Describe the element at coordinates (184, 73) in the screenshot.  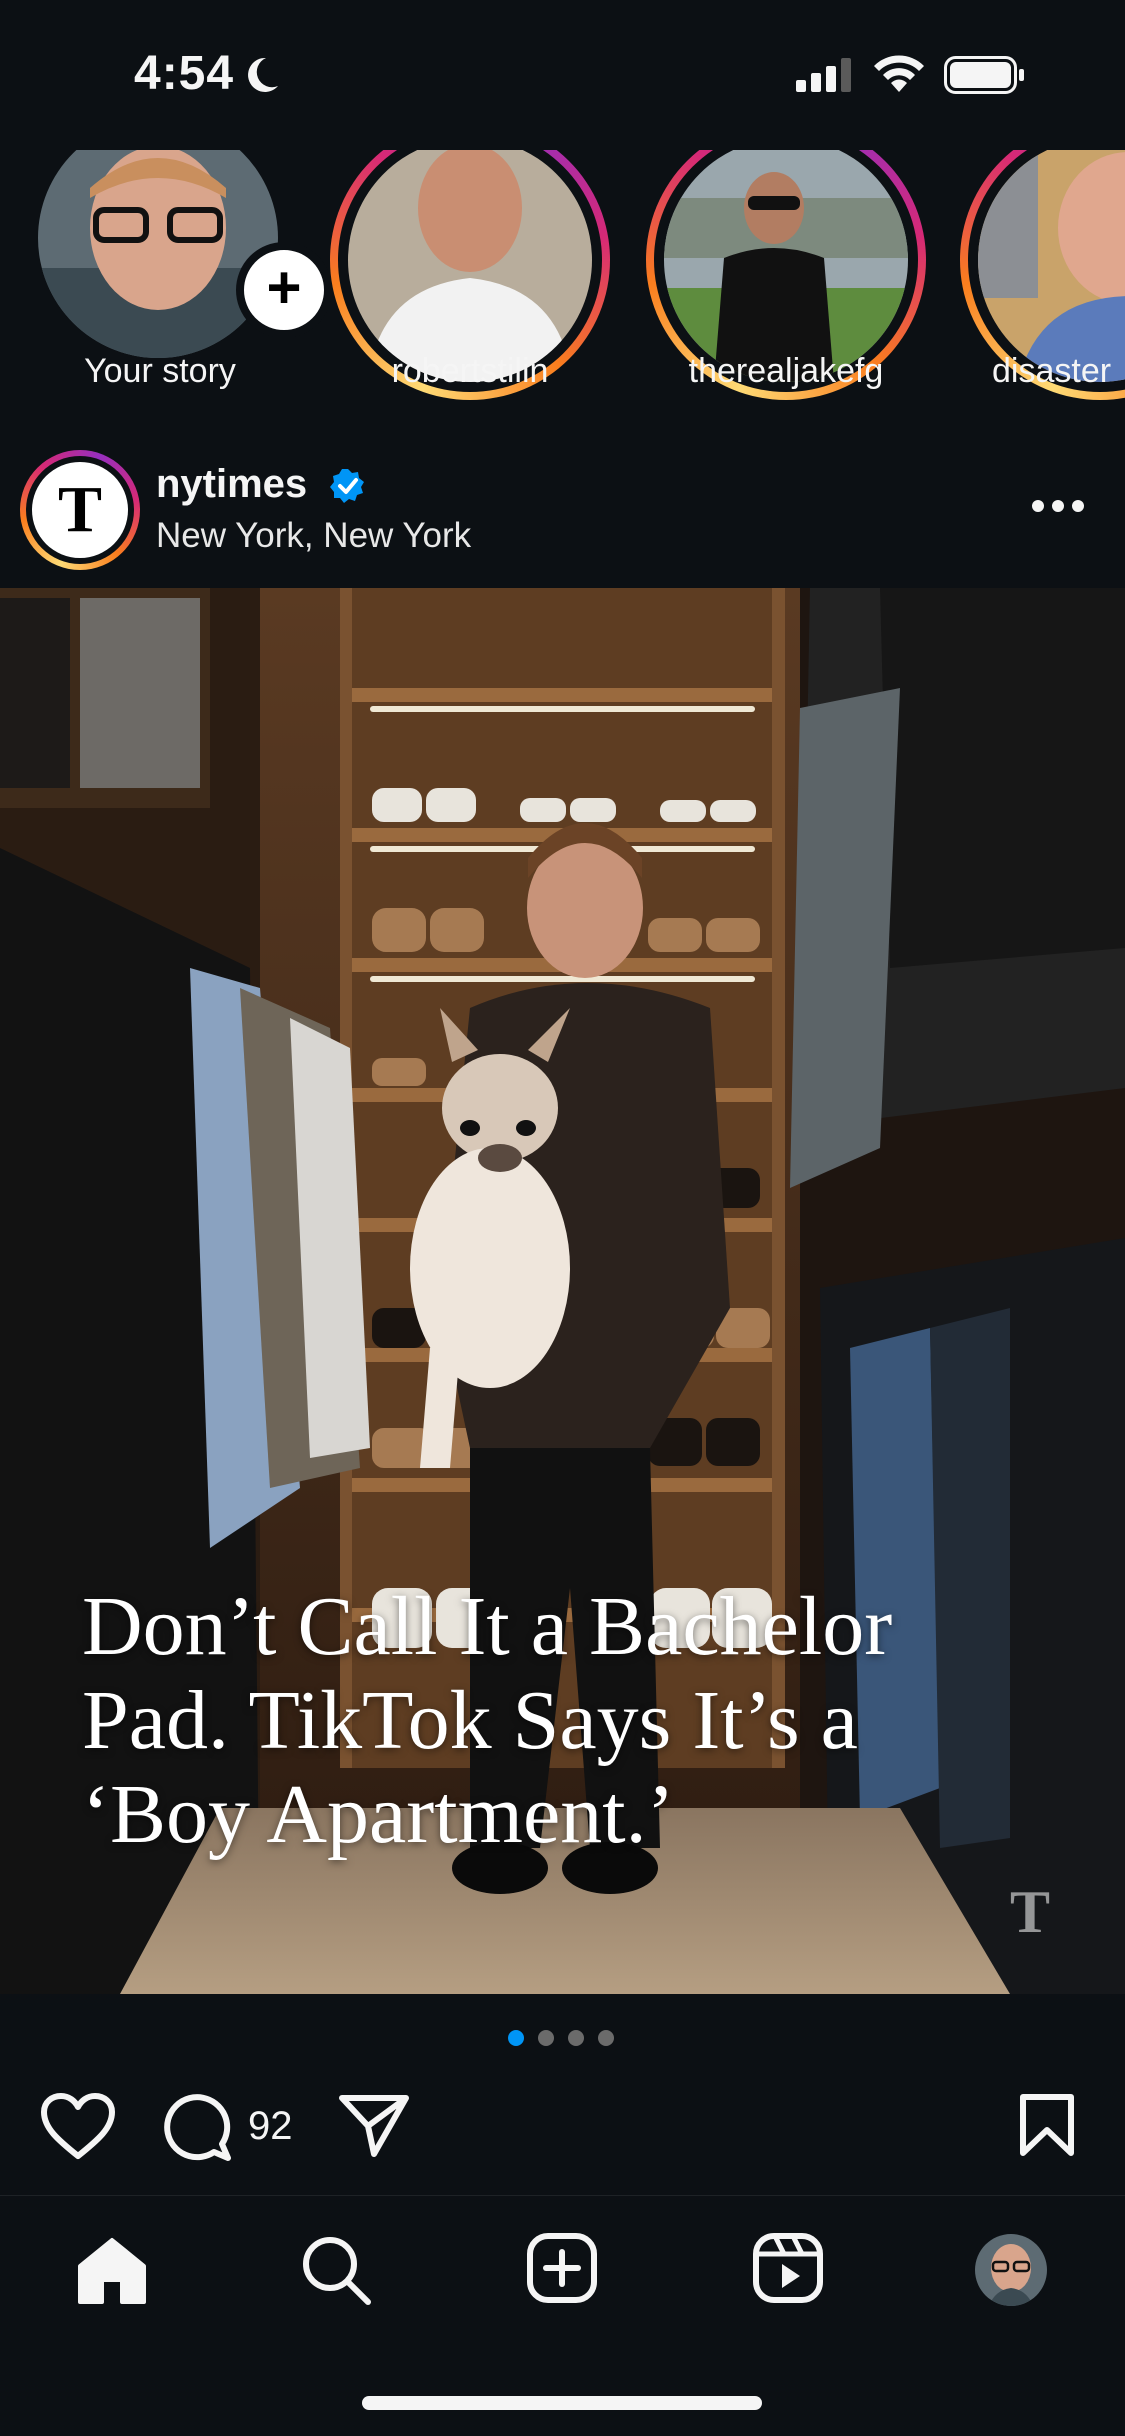
I see `status-time: 4:54` at that location.